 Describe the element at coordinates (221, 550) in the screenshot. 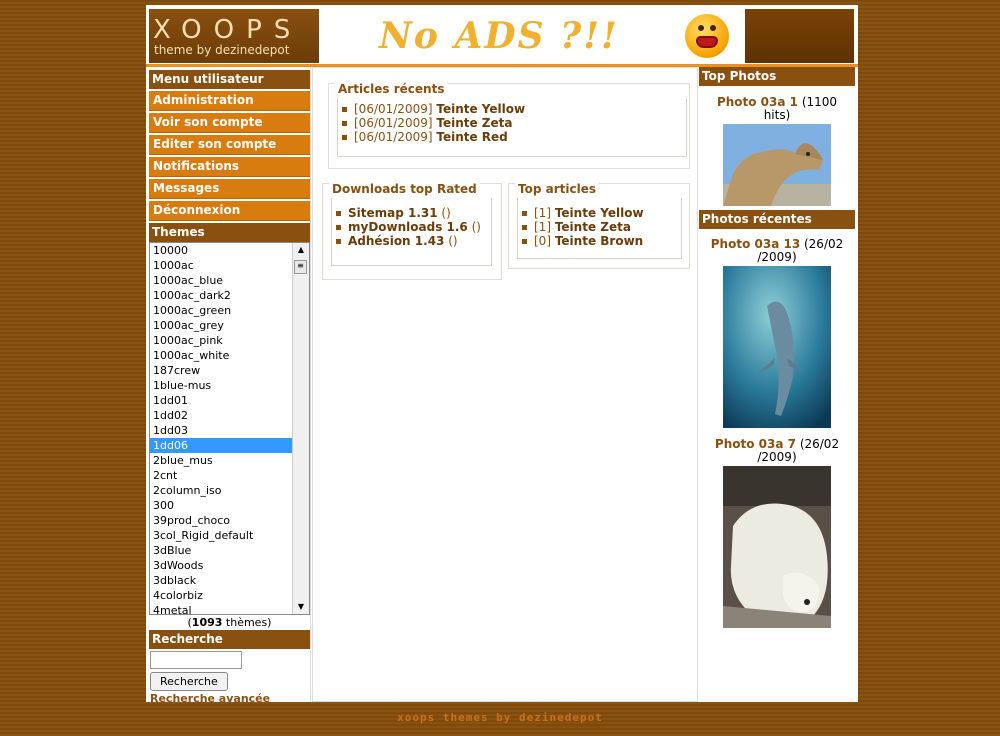

I see `theme-option: 3dBlue` at that location.